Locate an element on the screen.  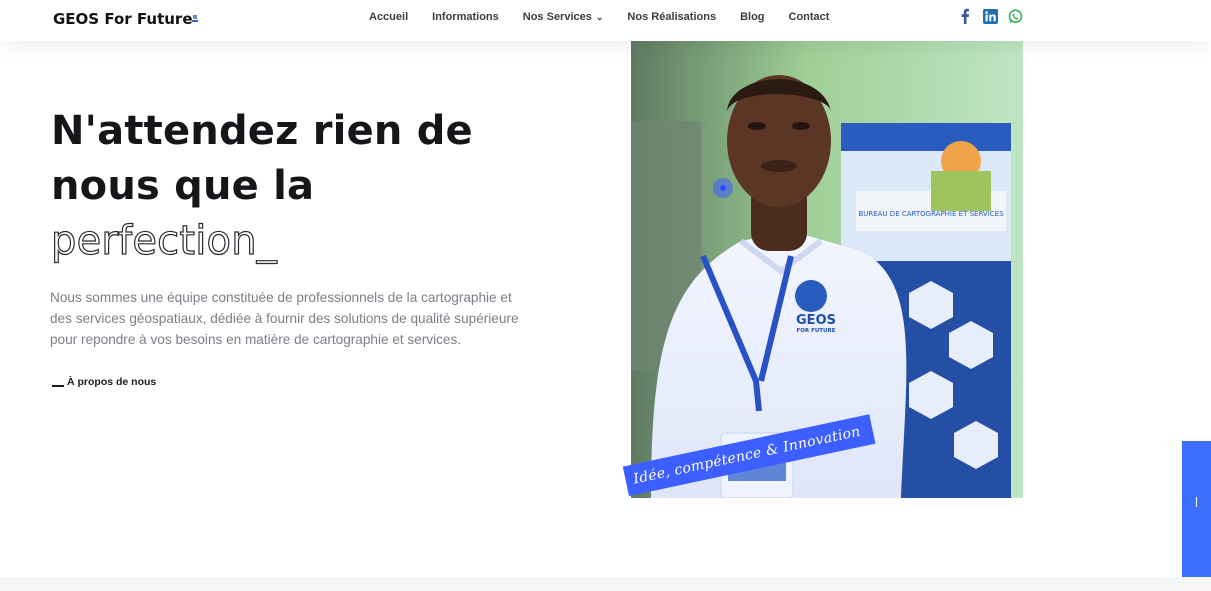
nav-item-services-label: Nos Services is located at coordinates (557, 17).